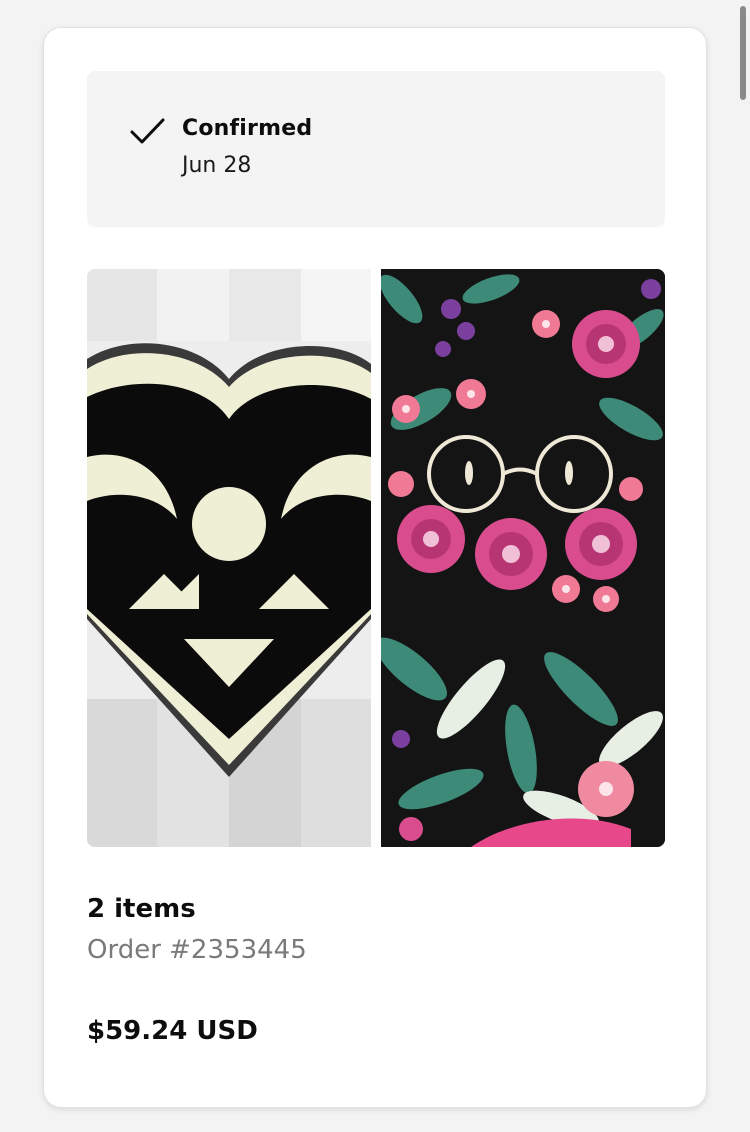 The image size is (750, 1132). I want to click on checkmark-icon, so click(147, 131).